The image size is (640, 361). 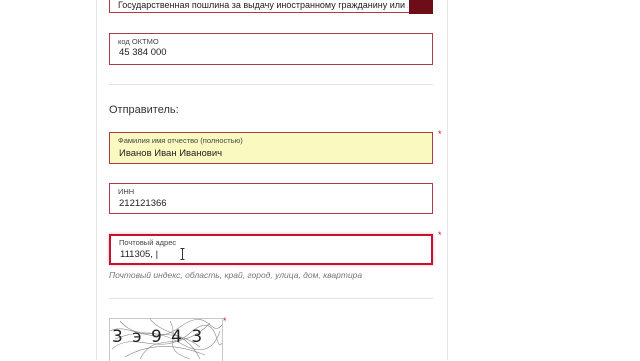 What do you see at coordinates (148, 242) in the screenshot?
I see `postal-address-label: Почтовый адрес` at bounding box center [148, 242].